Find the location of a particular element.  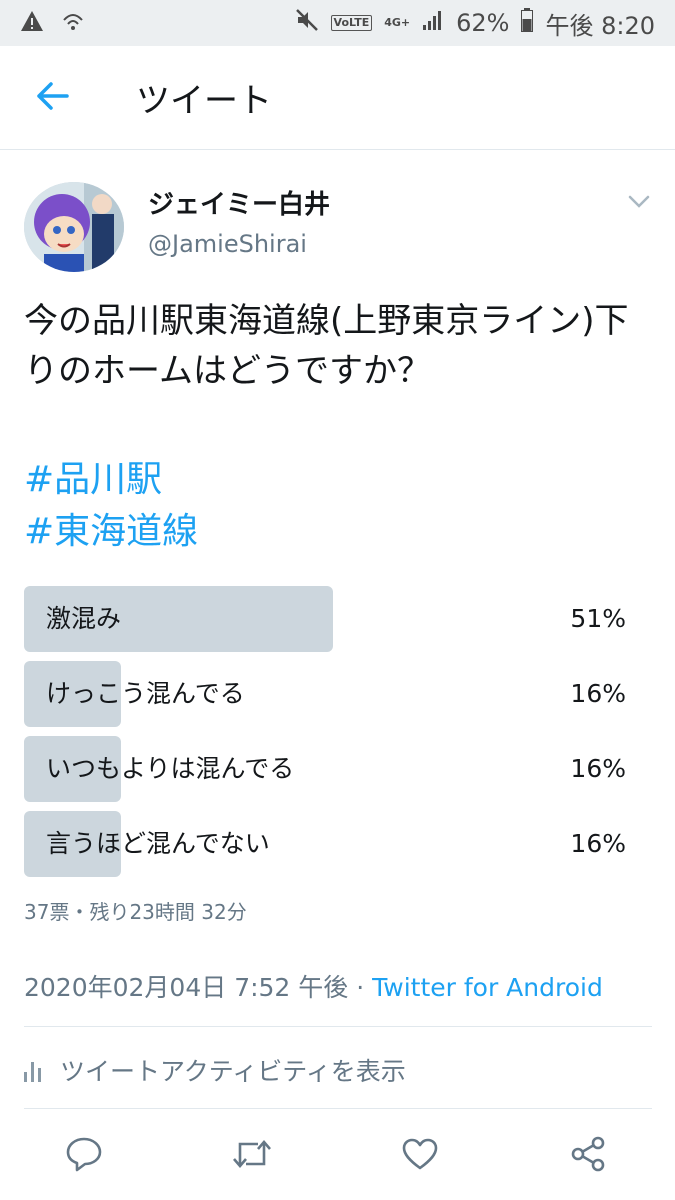

display-name: ジェイミー白井 is located at coordinates (239, 202).